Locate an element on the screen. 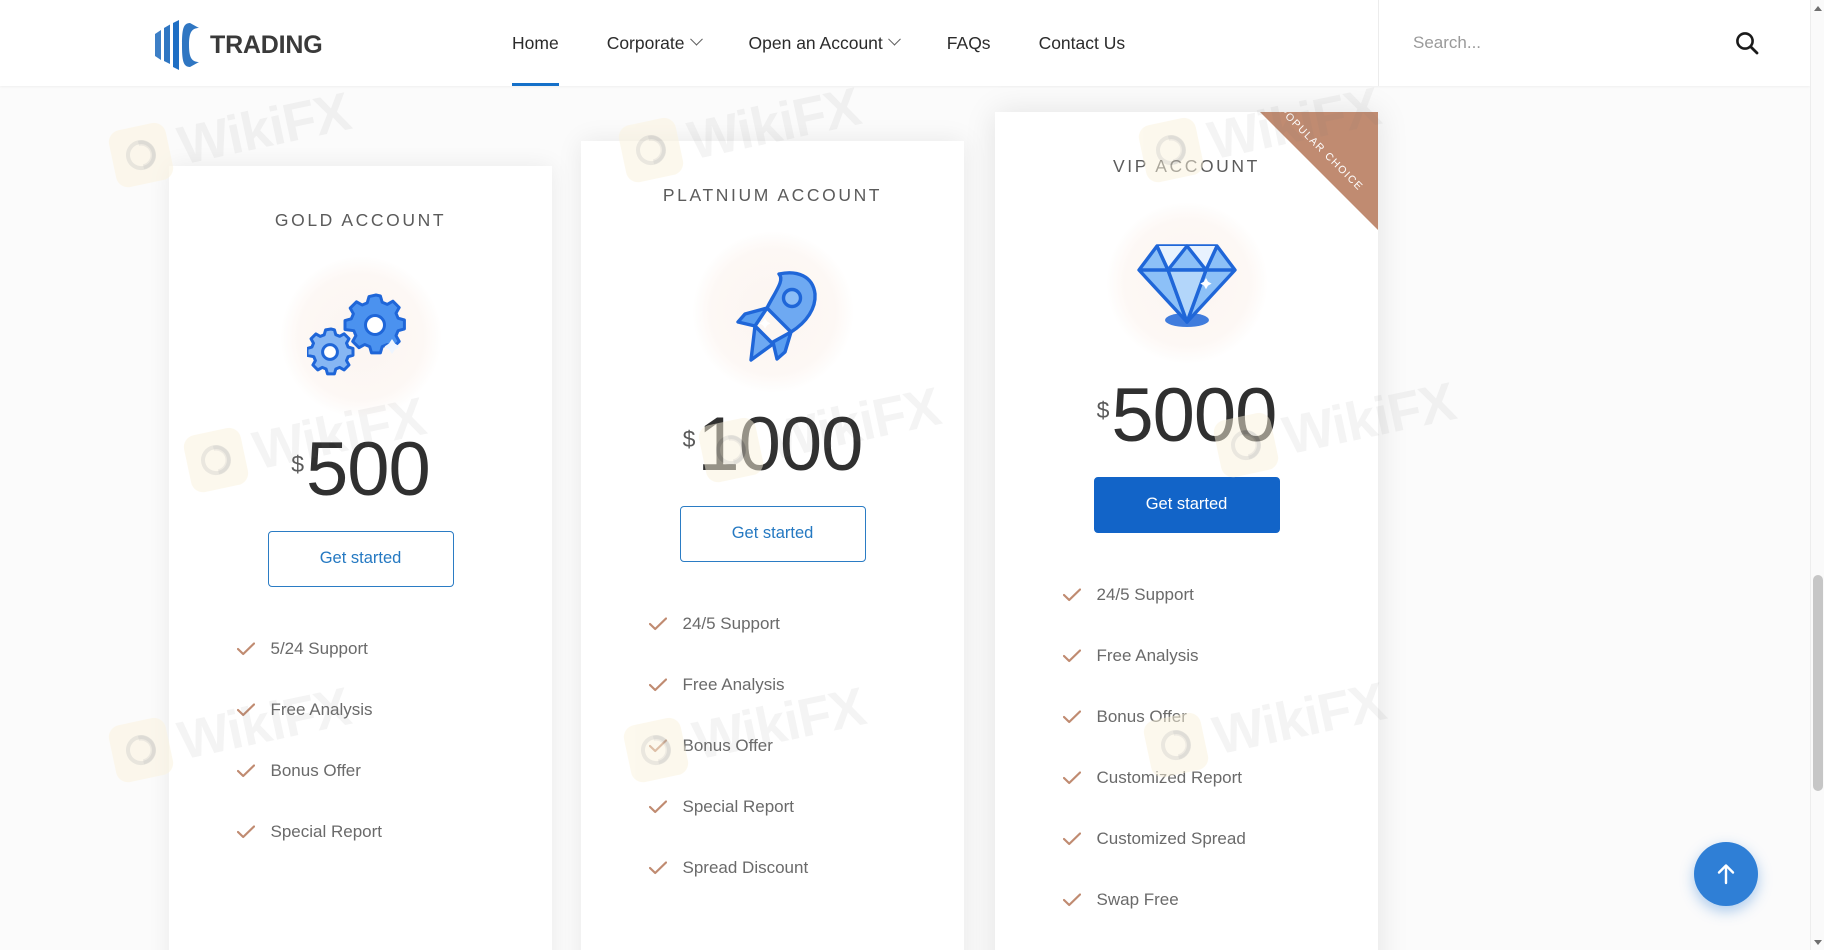  triangle-down-icon is located at coordinates (1818, 942).